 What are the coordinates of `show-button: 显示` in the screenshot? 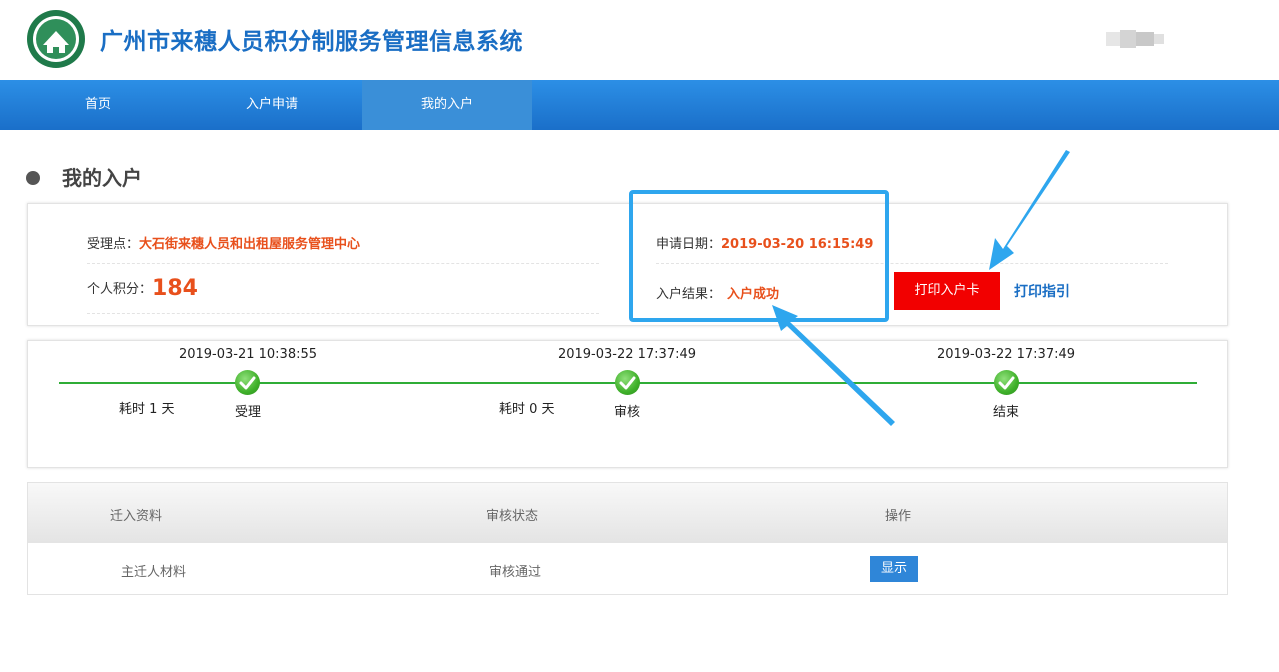 It's located at (894, 569).